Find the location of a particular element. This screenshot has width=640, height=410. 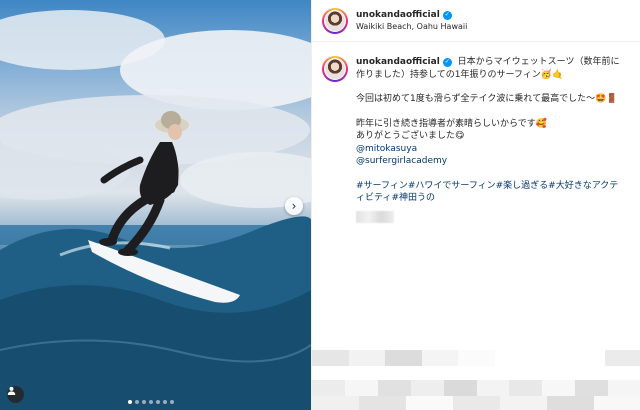

user-tag-icon is located at coordinates (11, 390).